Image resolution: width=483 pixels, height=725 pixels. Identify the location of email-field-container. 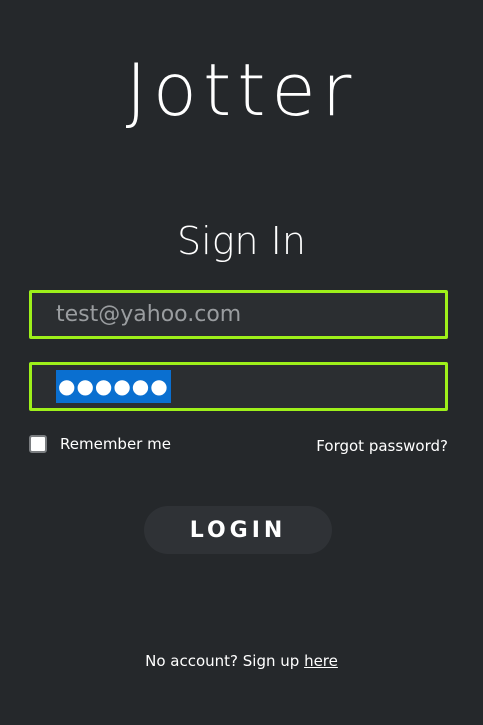
(238, 314).